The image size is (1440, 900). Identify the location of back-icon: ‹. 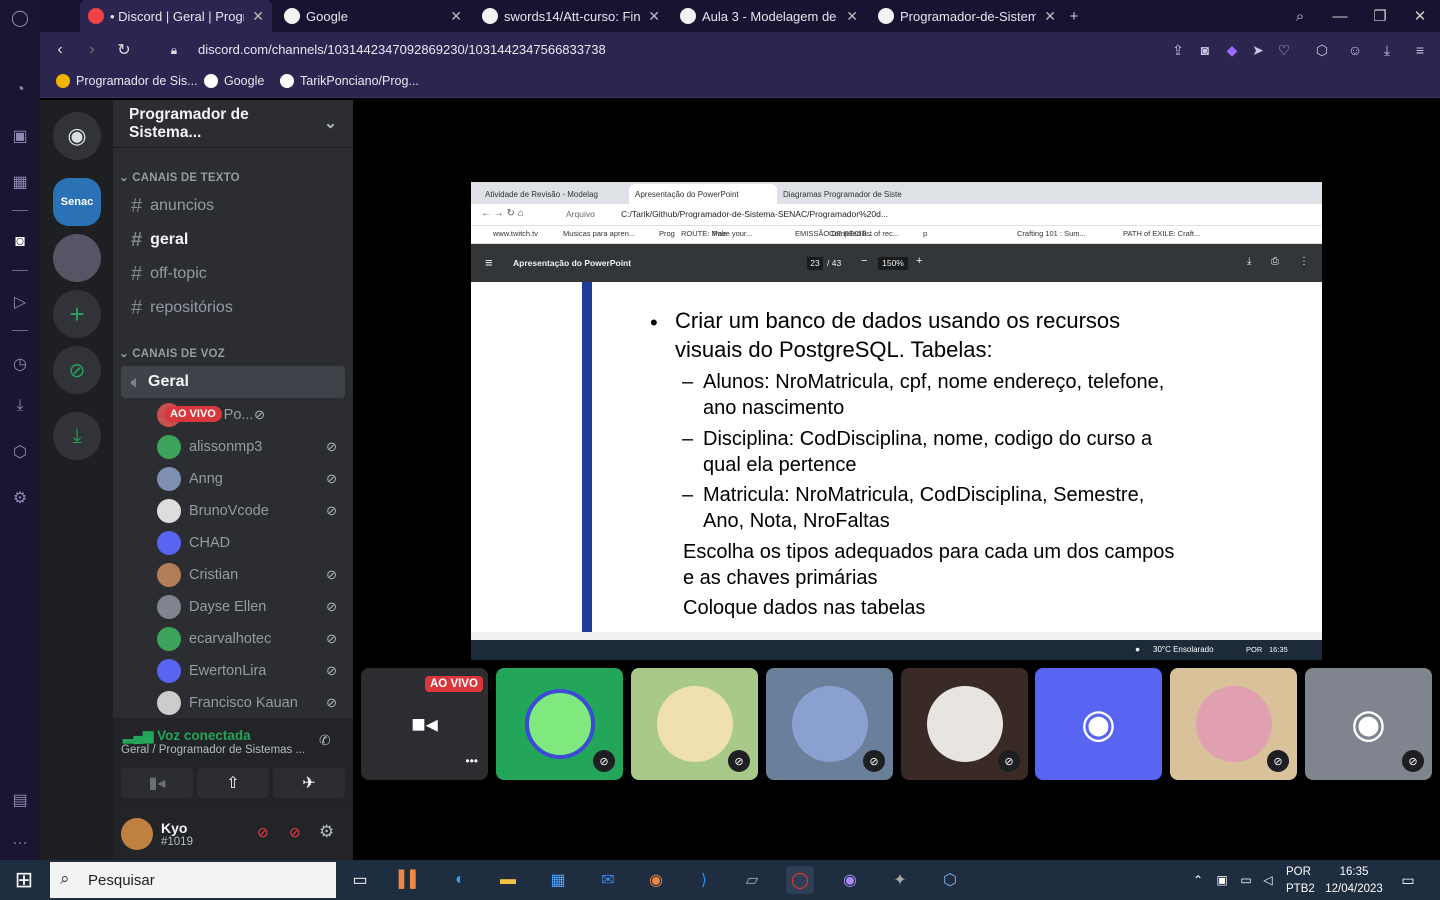
(60, 50).